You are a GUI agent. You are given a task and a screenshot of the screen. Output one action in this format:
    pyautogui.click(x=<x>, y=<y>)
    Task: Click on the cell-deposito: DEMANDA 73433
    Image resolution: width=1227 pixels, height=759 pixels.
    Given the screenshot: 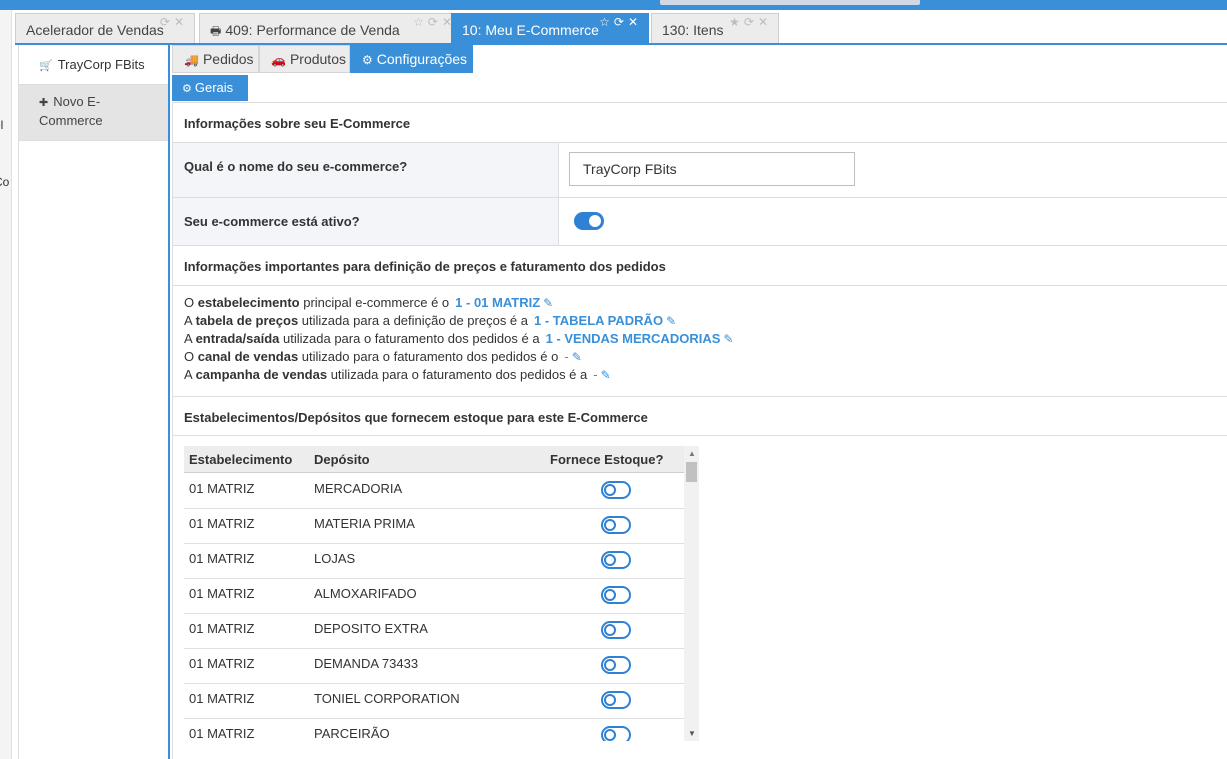 What is the action you would take?
    pyautogui.click(x=366, y=663)
    